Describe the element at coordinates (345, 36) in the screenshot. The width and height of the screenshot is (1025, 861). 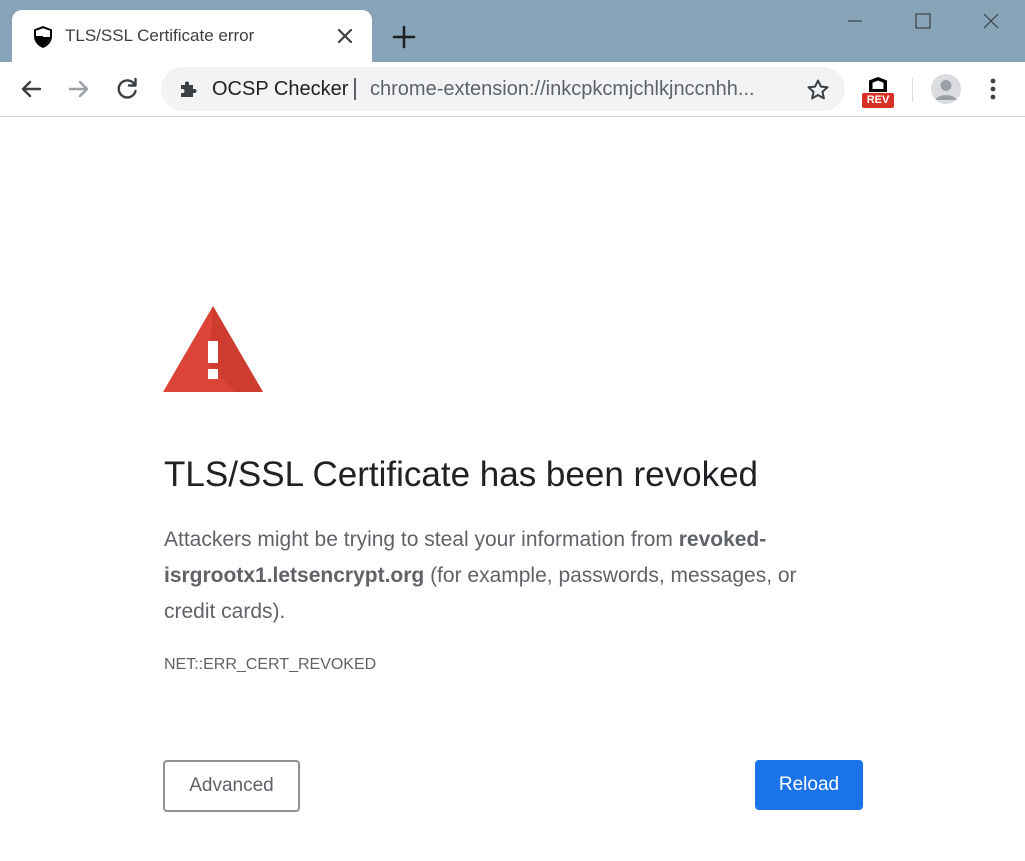
I see `tab-close-icon` at that location.